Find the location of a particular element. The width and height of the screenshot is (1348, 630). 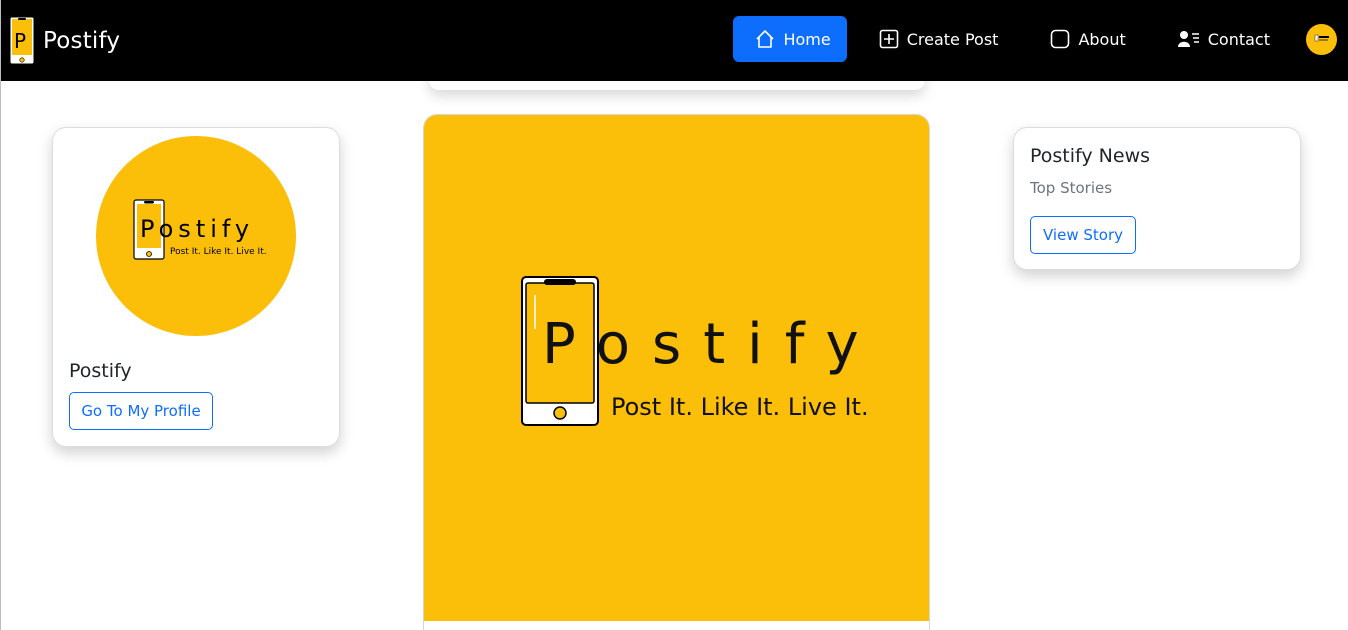

go-to-profile-button: Go To My Profile is located at coordinates (141, 411).